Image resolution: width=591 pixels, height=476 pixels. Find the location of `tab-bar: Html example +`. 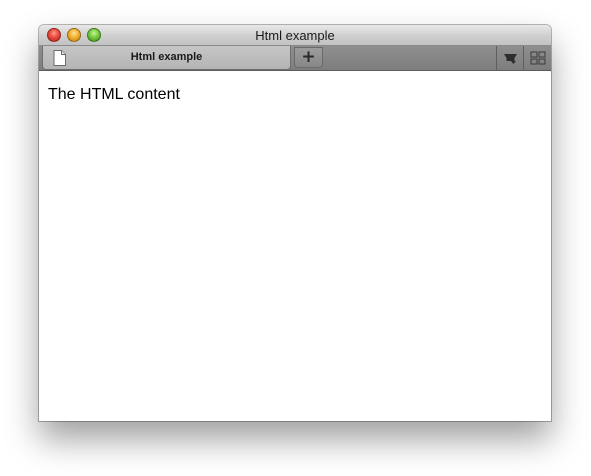

tab-bar: Html example + is located at coordinates (295, 58).